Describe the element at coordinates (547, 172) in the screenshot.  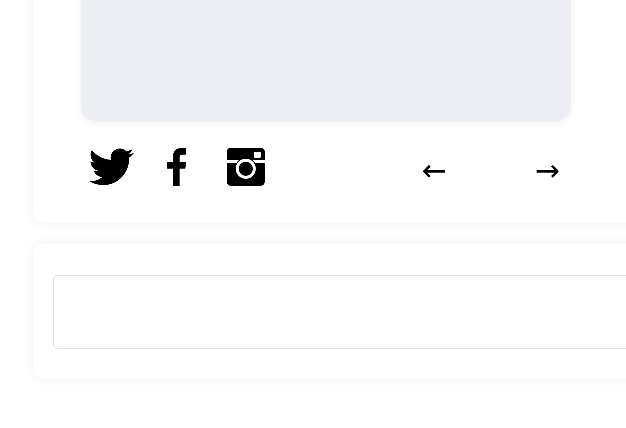
I see `next-button: →` at that location.